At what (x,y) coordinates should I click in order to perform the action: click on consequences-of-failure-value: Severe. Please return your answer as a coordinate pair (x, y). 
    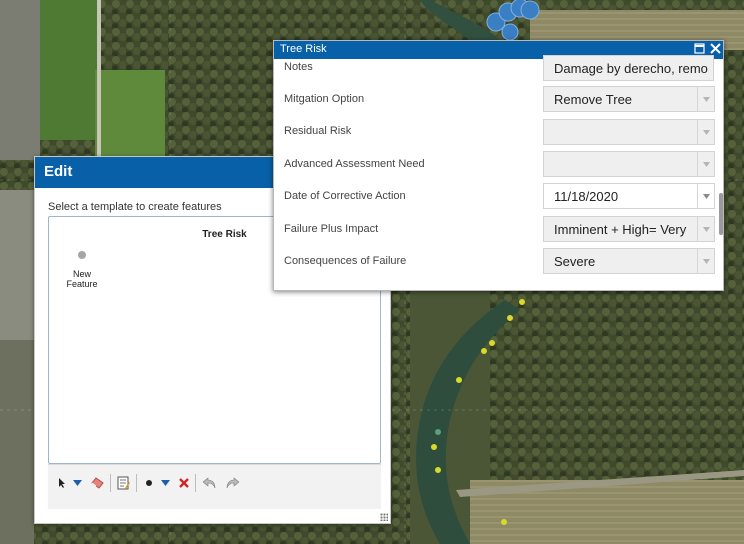
    Looking at the image, I should click on (575, 261).